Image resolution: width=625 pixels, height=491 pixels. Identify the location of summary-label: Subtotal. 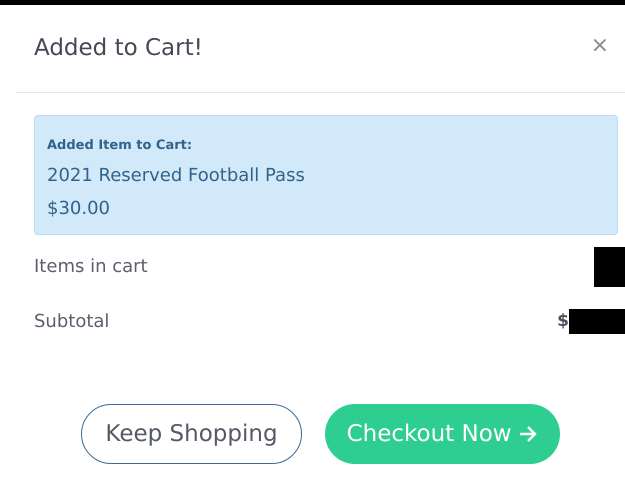
(72, 322).